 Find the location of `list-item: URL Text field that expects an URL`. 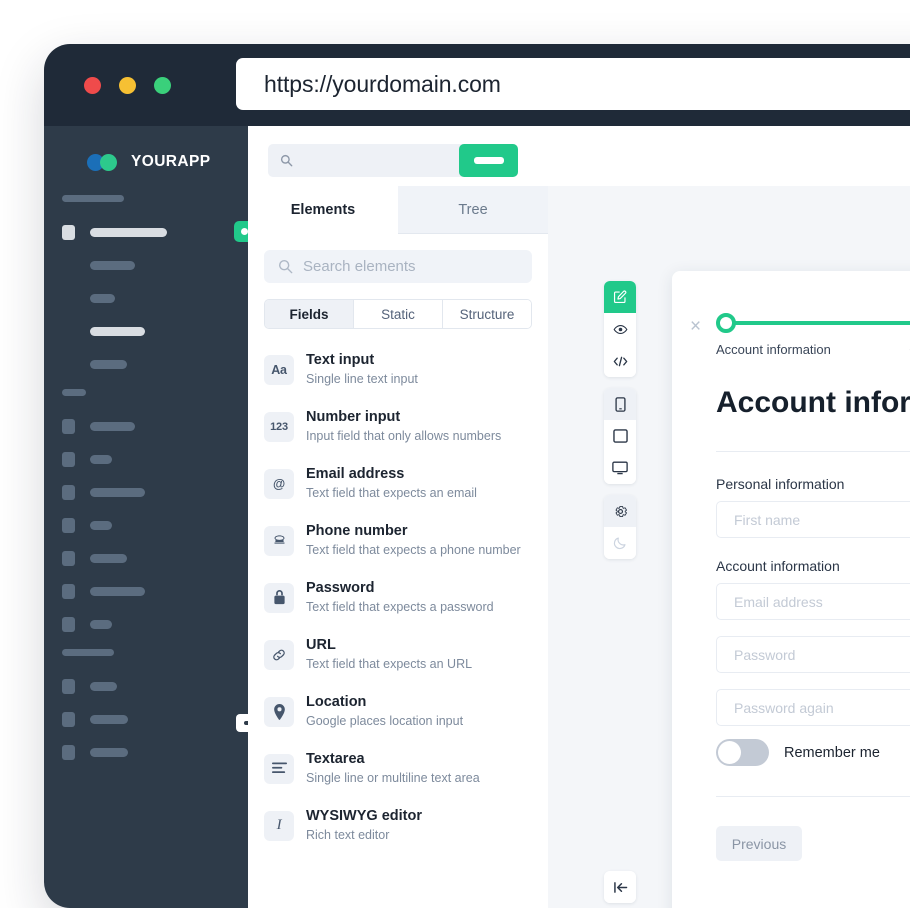

list-item: URL Text field that expects an URL is located at coordinates (398, 654).